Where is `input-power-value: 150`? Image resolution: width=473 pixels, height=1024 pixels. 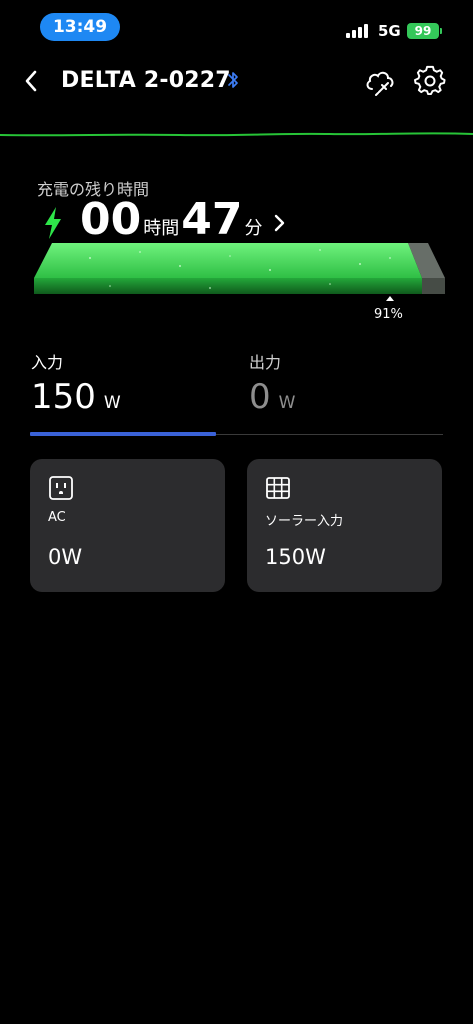 input-power-value: 150 is located at coordinates (63, 397).